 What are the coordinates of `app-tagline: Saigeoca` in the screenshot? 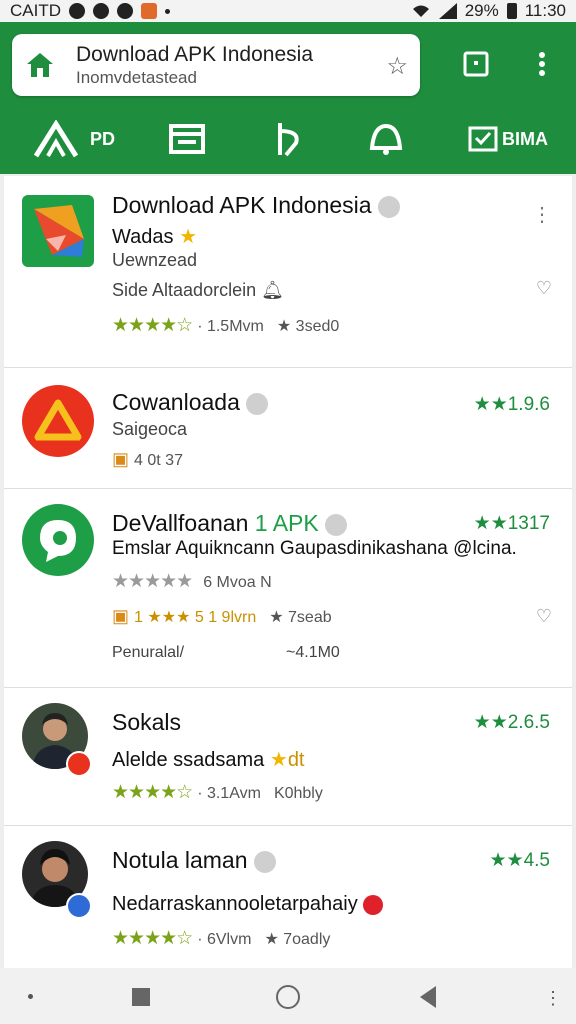 It's located at (150, 429).